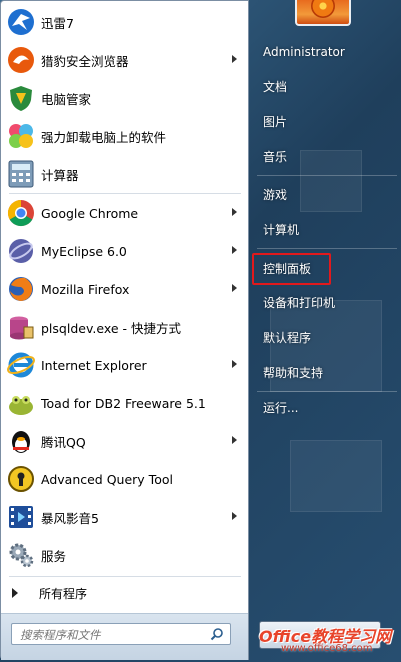 The width and height of the screenshot is (401, 662). I want to click on calculator-icon, so click(21, 174).